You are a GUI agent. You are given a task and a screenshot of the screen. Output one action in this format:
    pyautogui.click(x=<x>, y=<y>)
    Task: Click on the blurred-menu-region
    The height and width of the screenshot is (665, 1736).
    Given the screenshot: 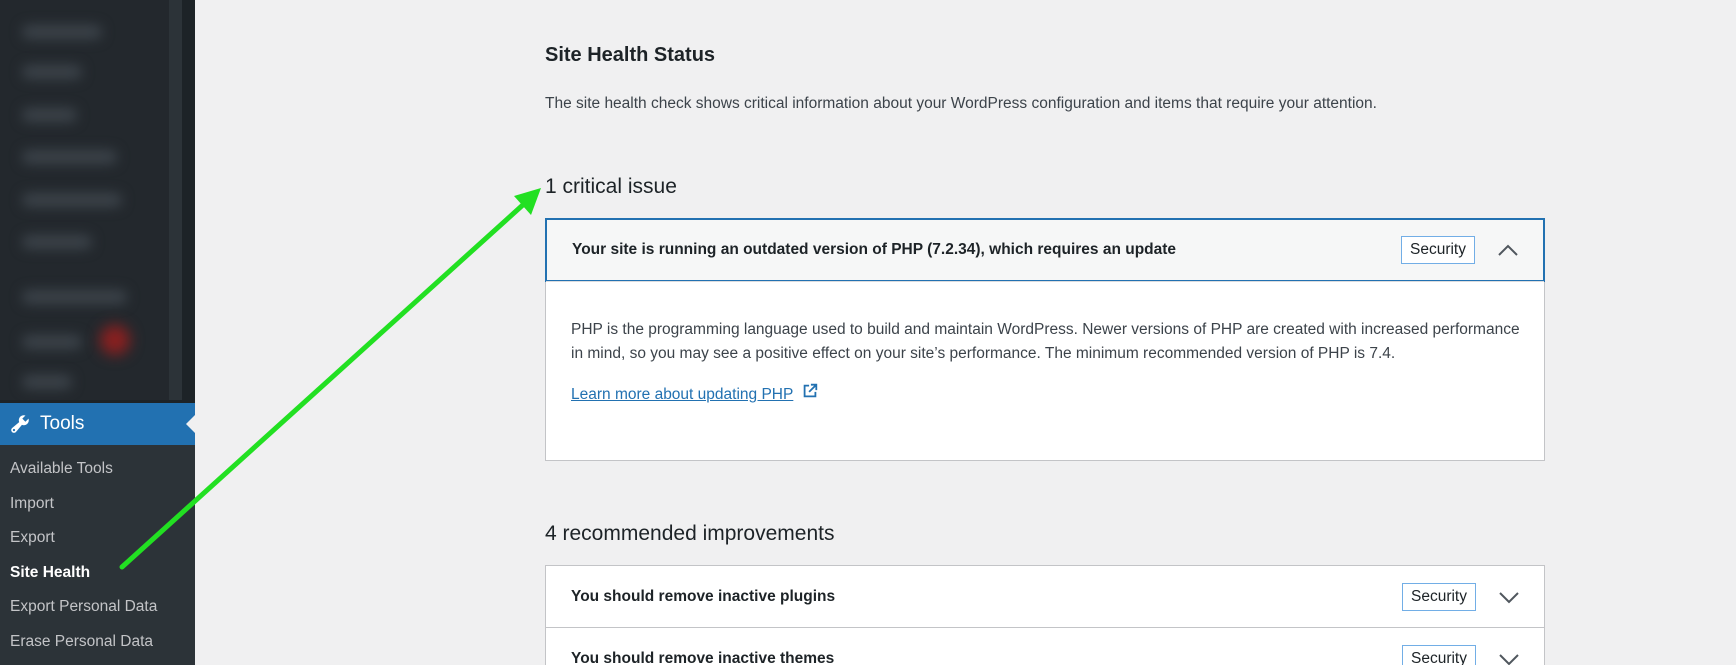 What is the action you would take?
    pyautogui.click(x=91, y=200)
    